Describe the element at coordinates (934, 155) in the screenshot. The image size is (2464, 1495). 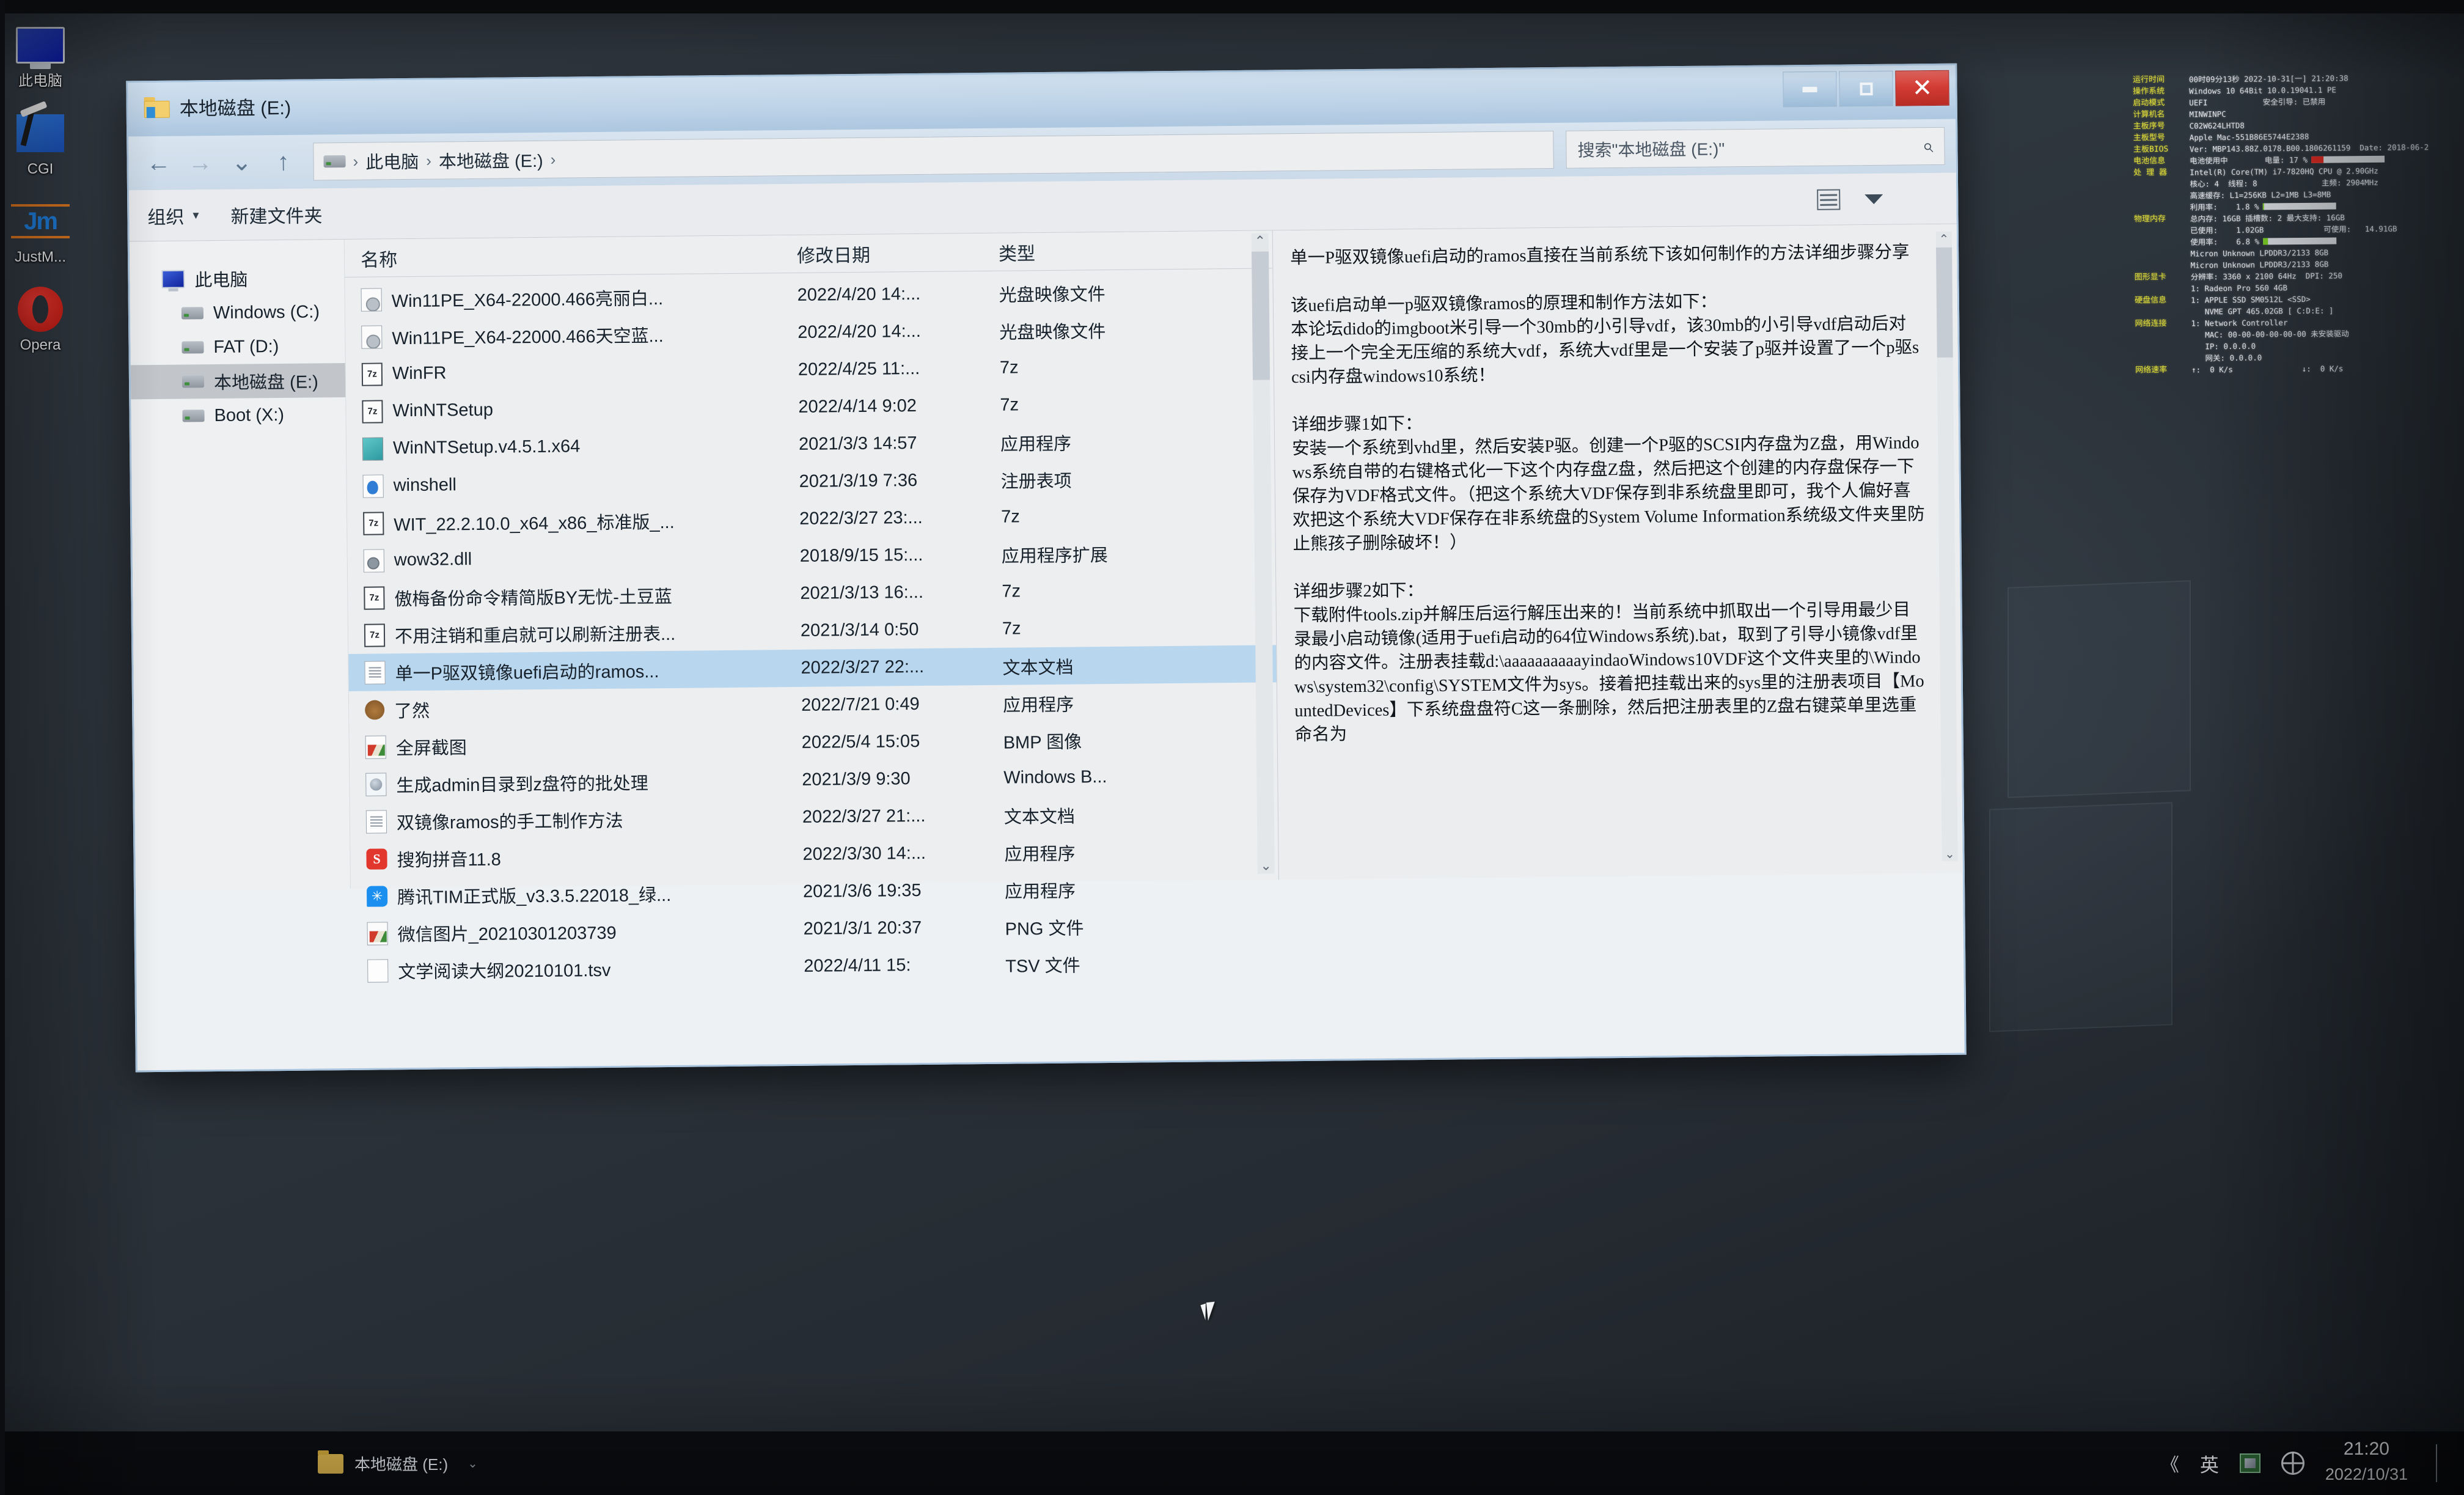
I see `breadcrumb: › 此电脑 › 本地磁盘 (E:) ›` at that location.